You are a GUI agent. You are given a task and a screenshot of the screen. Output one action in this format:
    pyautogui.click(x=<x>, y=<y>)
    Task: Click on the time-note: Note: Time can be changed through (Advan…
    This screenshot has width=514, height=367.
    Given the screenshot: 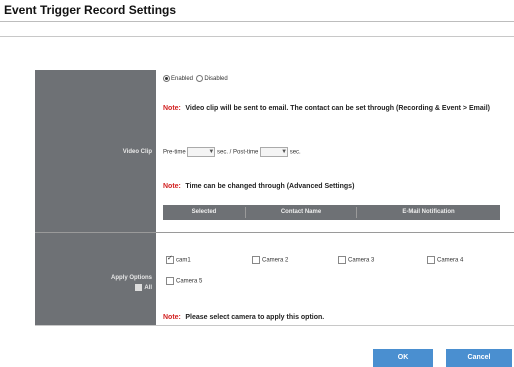 What is the action you would take?
    pyautogui.click(x=258, y=184)
    